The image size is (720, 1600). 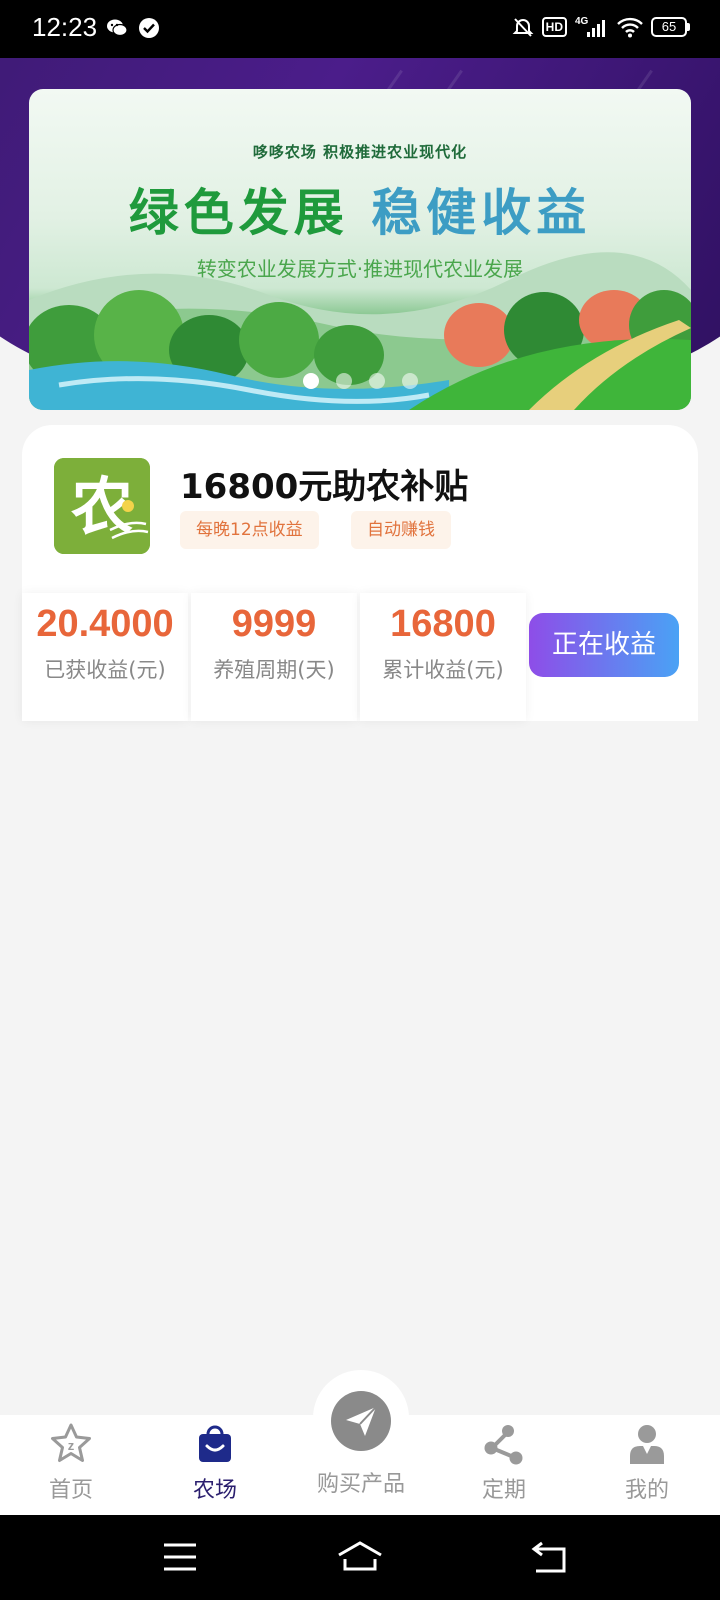 What do you see at coordinates (215, 1463) in the screenshot?
I see `nav-item-farm: 农场` at bounding box center [215, 1463].